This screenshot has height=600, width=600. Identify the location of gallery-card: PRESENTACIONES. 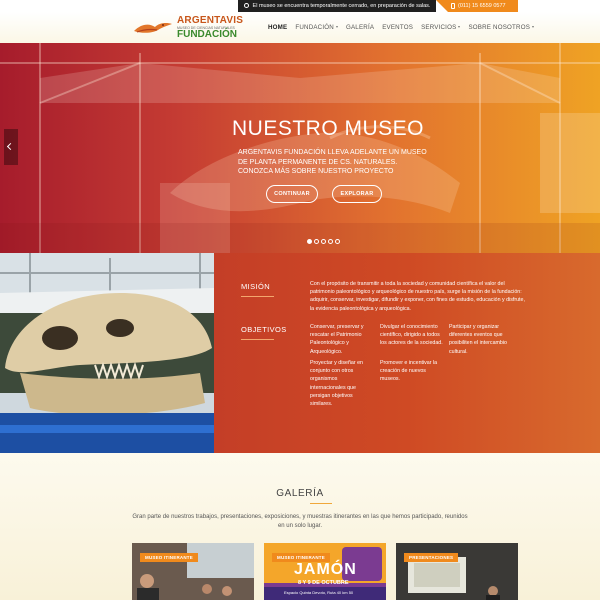
(457, 571).